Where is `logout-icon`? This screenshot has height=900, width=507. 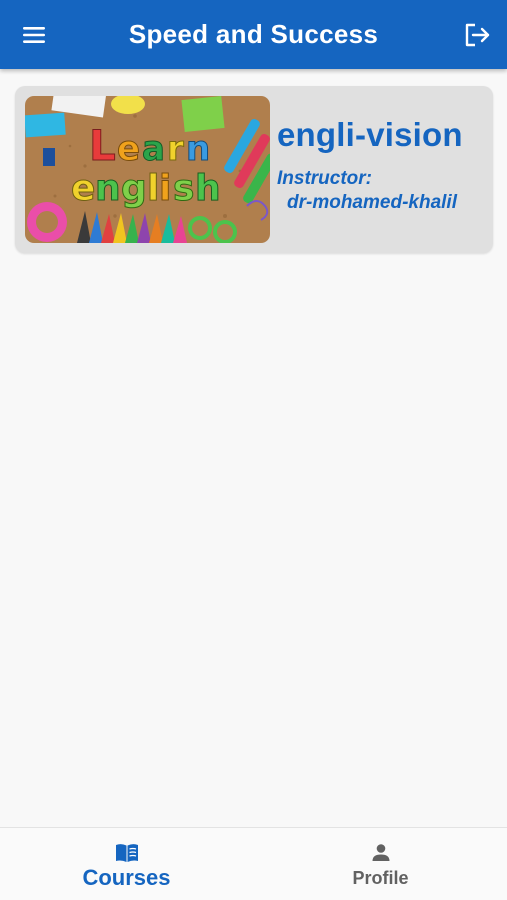
logout-icon is located at coordinates (477, 35).